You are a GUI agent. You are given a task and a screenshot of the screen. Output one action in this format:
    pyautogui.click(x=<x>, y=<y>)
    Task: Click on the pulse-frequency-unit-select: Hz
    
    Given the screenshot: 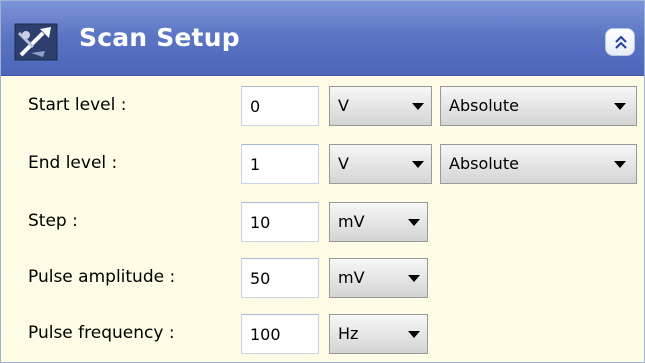 What is the action you would take?
    pyautogui.click(x=378, y=334)
    